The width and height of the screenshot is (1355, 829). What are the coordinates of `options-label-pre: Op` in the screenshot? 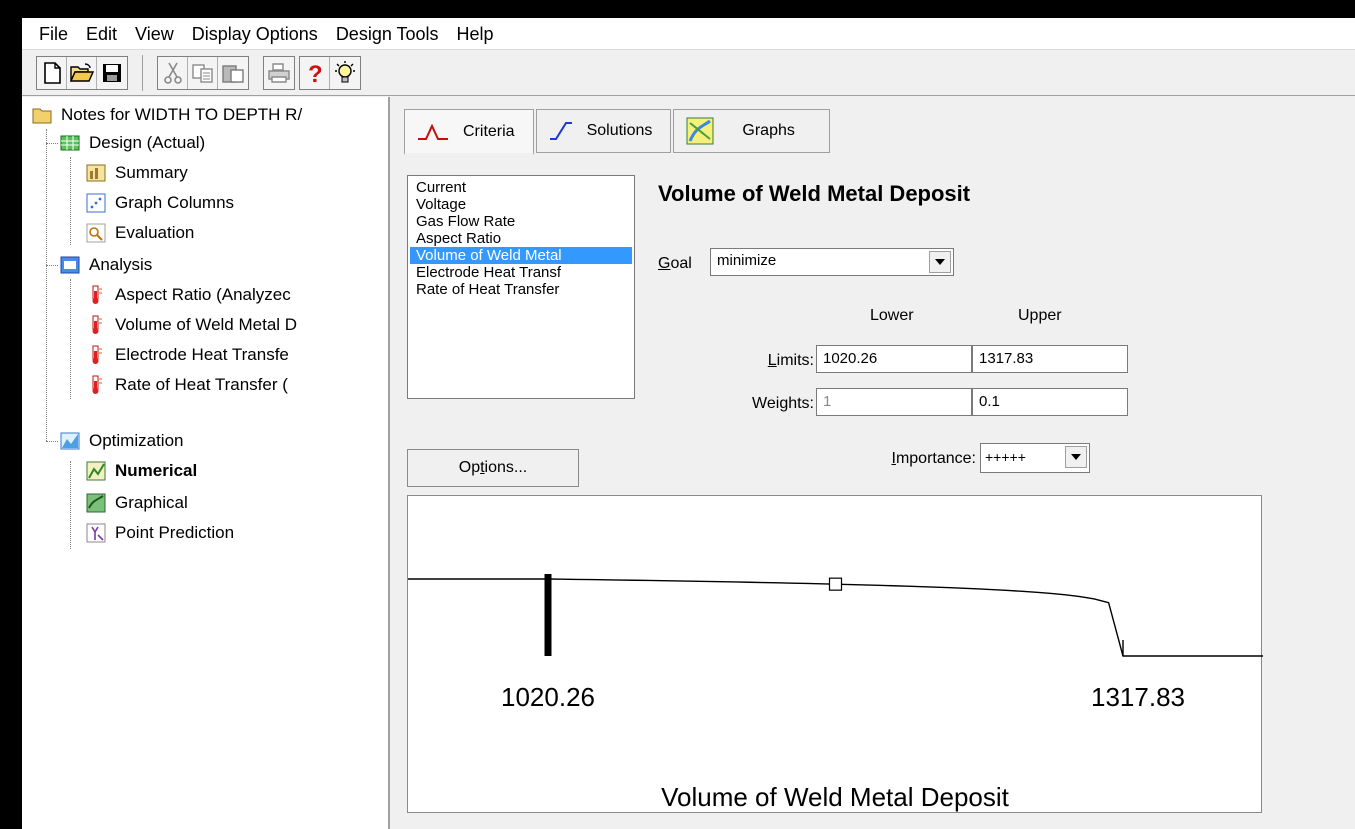 It's located at (469, 467).